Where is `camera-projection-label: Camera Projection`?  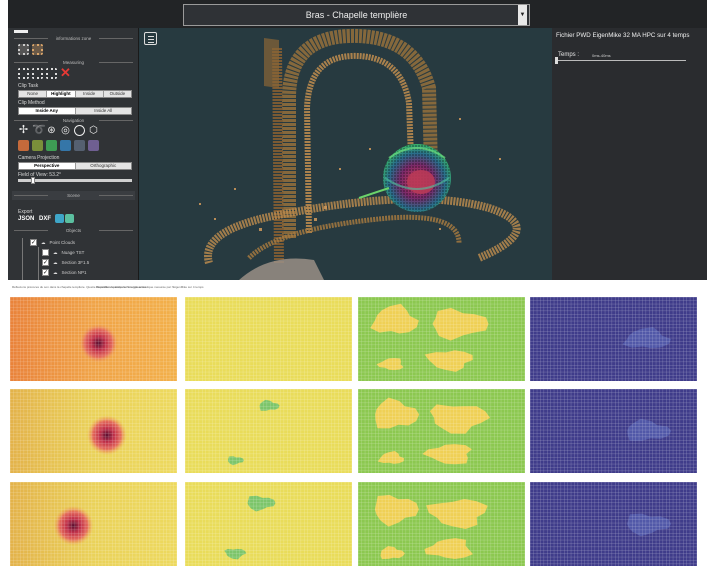
camera-projection-label: Camera Projection is located at coordinates (39, 158).